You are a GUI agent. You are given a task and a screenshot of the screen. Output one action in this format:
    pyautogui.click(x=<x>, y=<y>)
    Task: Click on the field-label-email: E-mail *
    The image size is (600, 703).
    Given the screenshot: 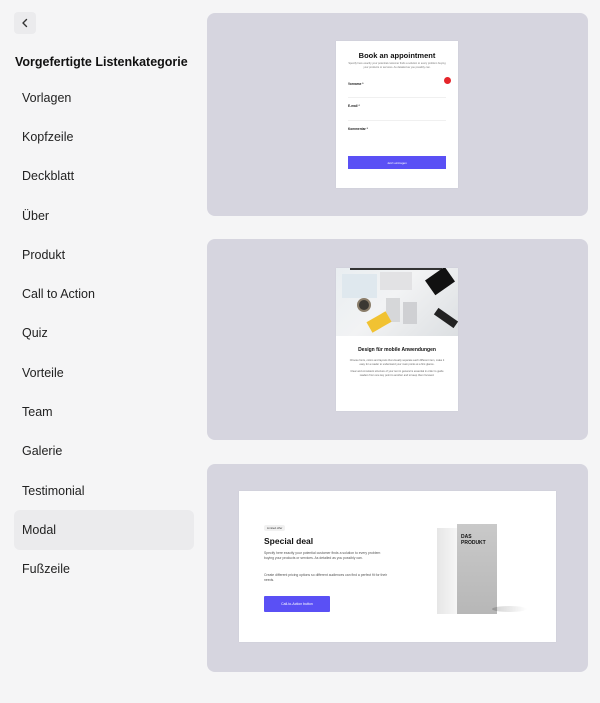 What is the action you would take?
    pyautogui.click(x=354, y=106)
    